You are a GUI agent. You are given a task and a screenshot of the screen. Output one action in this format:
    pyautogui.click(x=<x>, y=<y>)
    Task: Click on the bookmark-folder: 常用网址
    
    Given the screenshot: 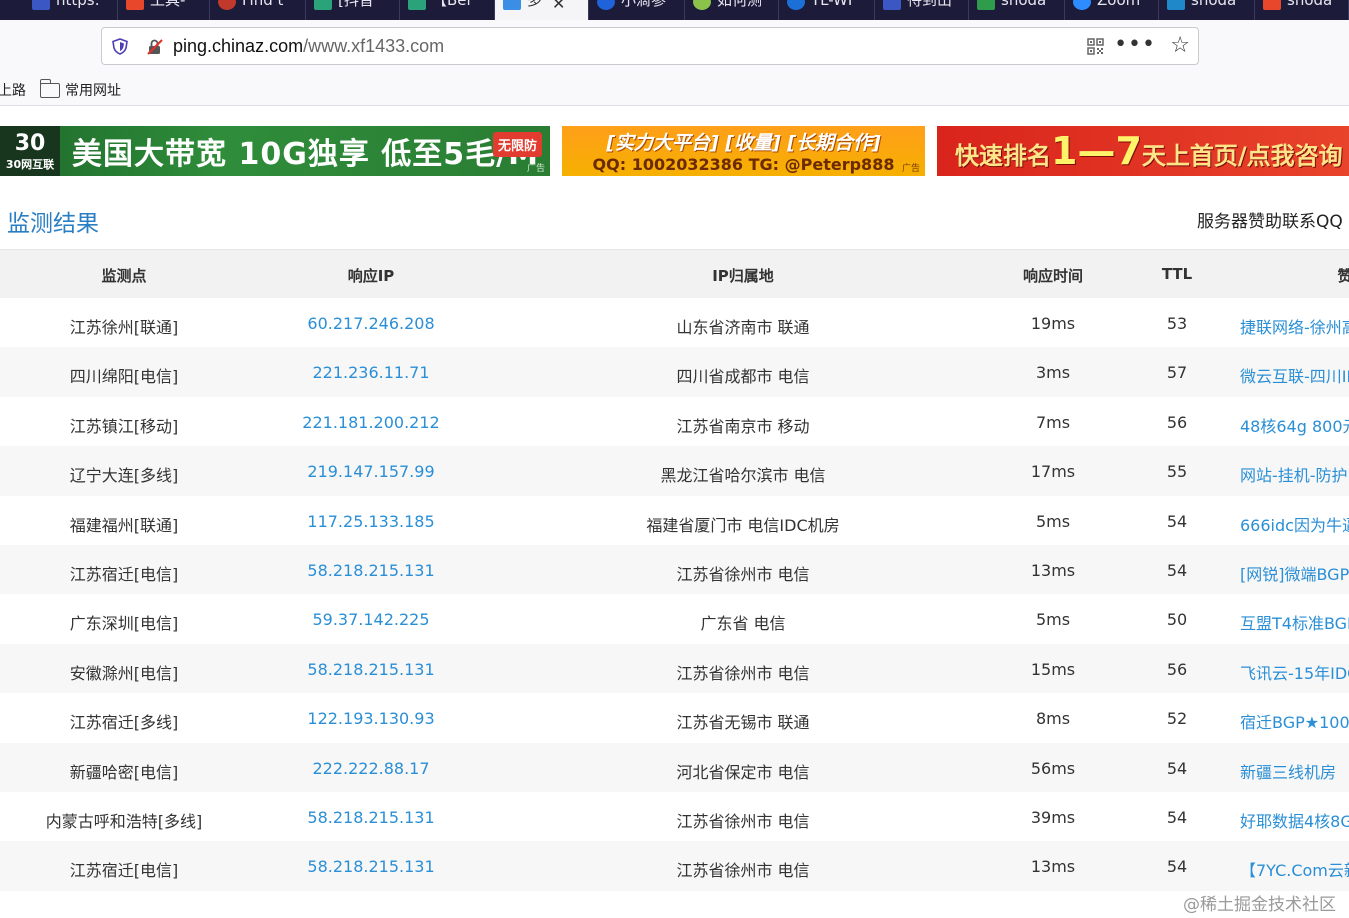 What is the action you would take?
    pyautogui.click(x=80, y=89)
    